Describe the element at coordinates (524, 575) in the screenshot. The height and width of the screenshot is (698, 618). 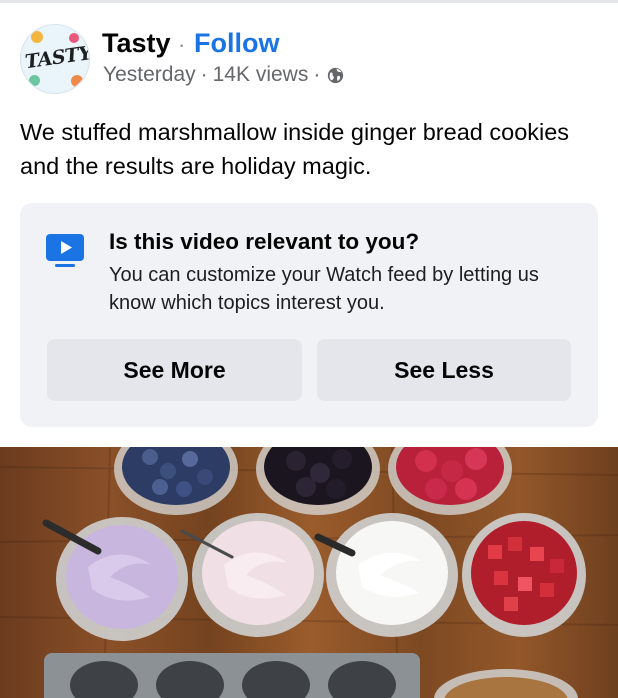
I see `strawberries-bowl` at that location.